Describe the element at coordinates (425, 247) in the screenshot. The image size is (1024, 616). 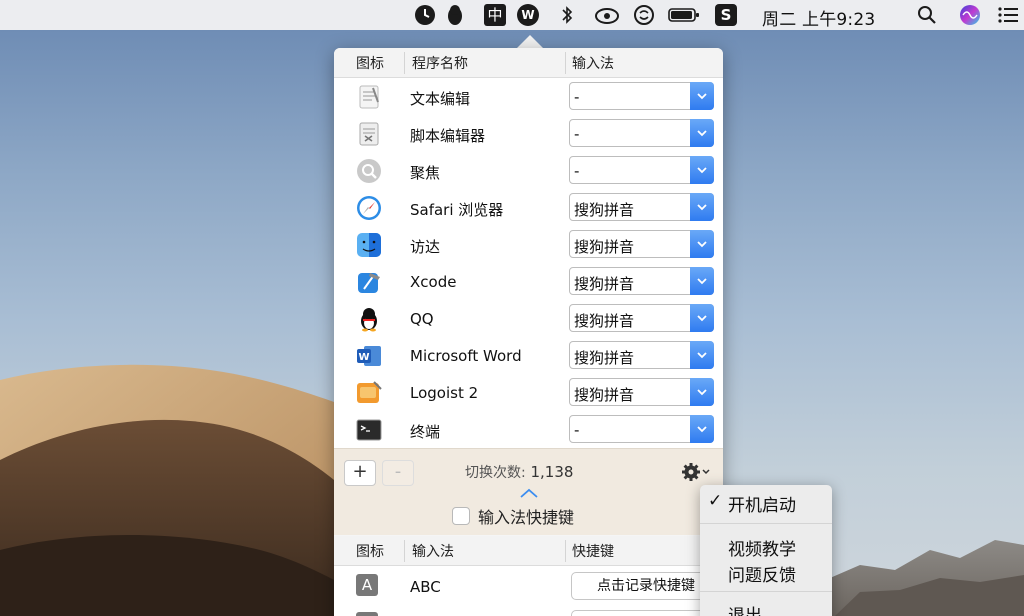
I see `app-name: 访达` at that location.